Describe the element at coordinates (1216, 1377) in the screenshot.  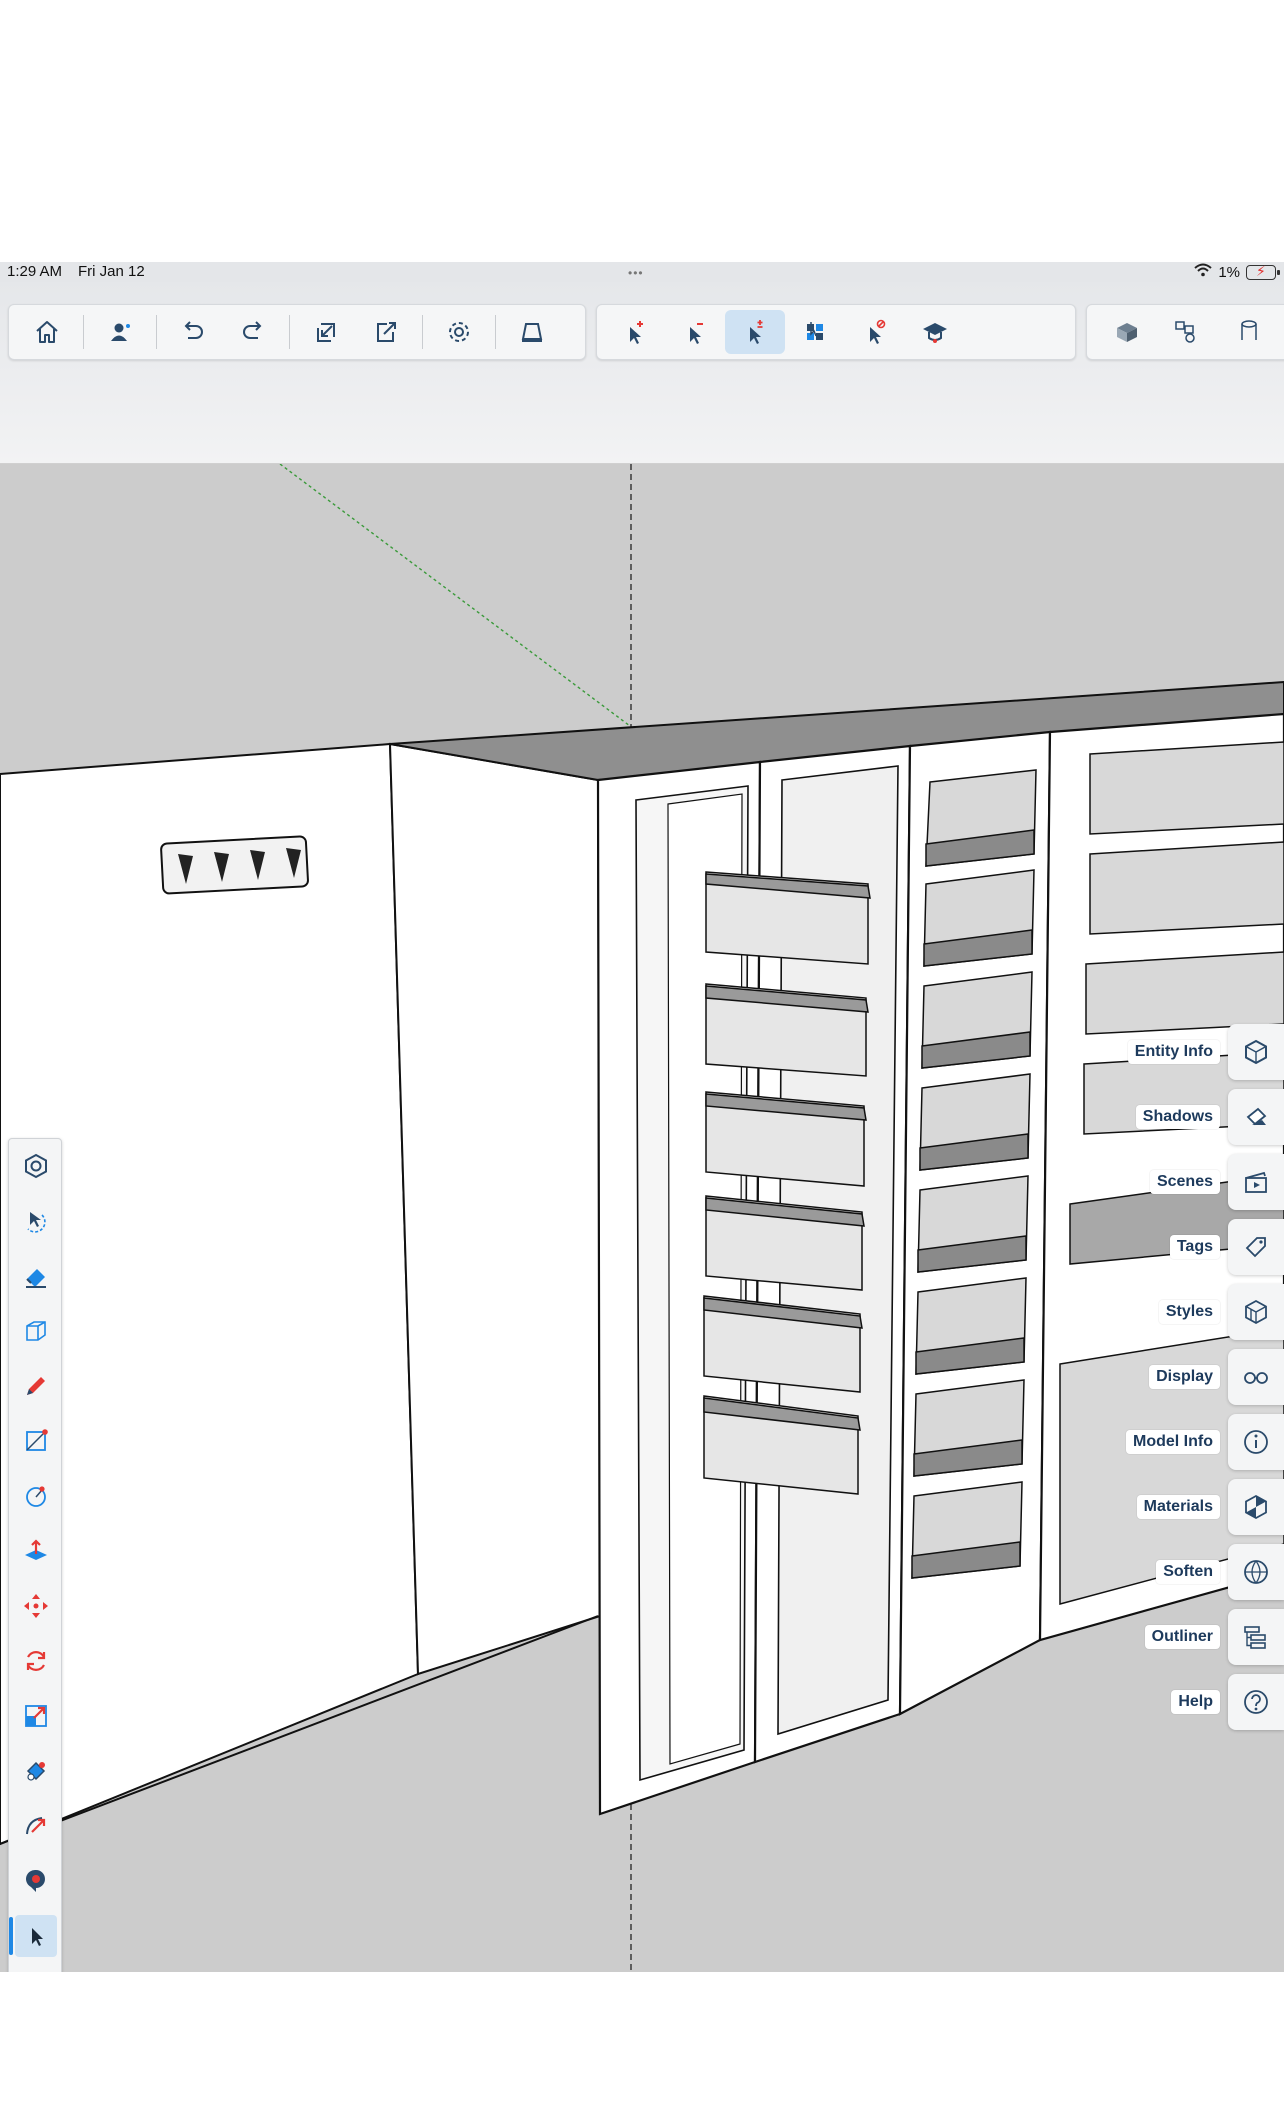
I see `panel-display: Display` at that location.